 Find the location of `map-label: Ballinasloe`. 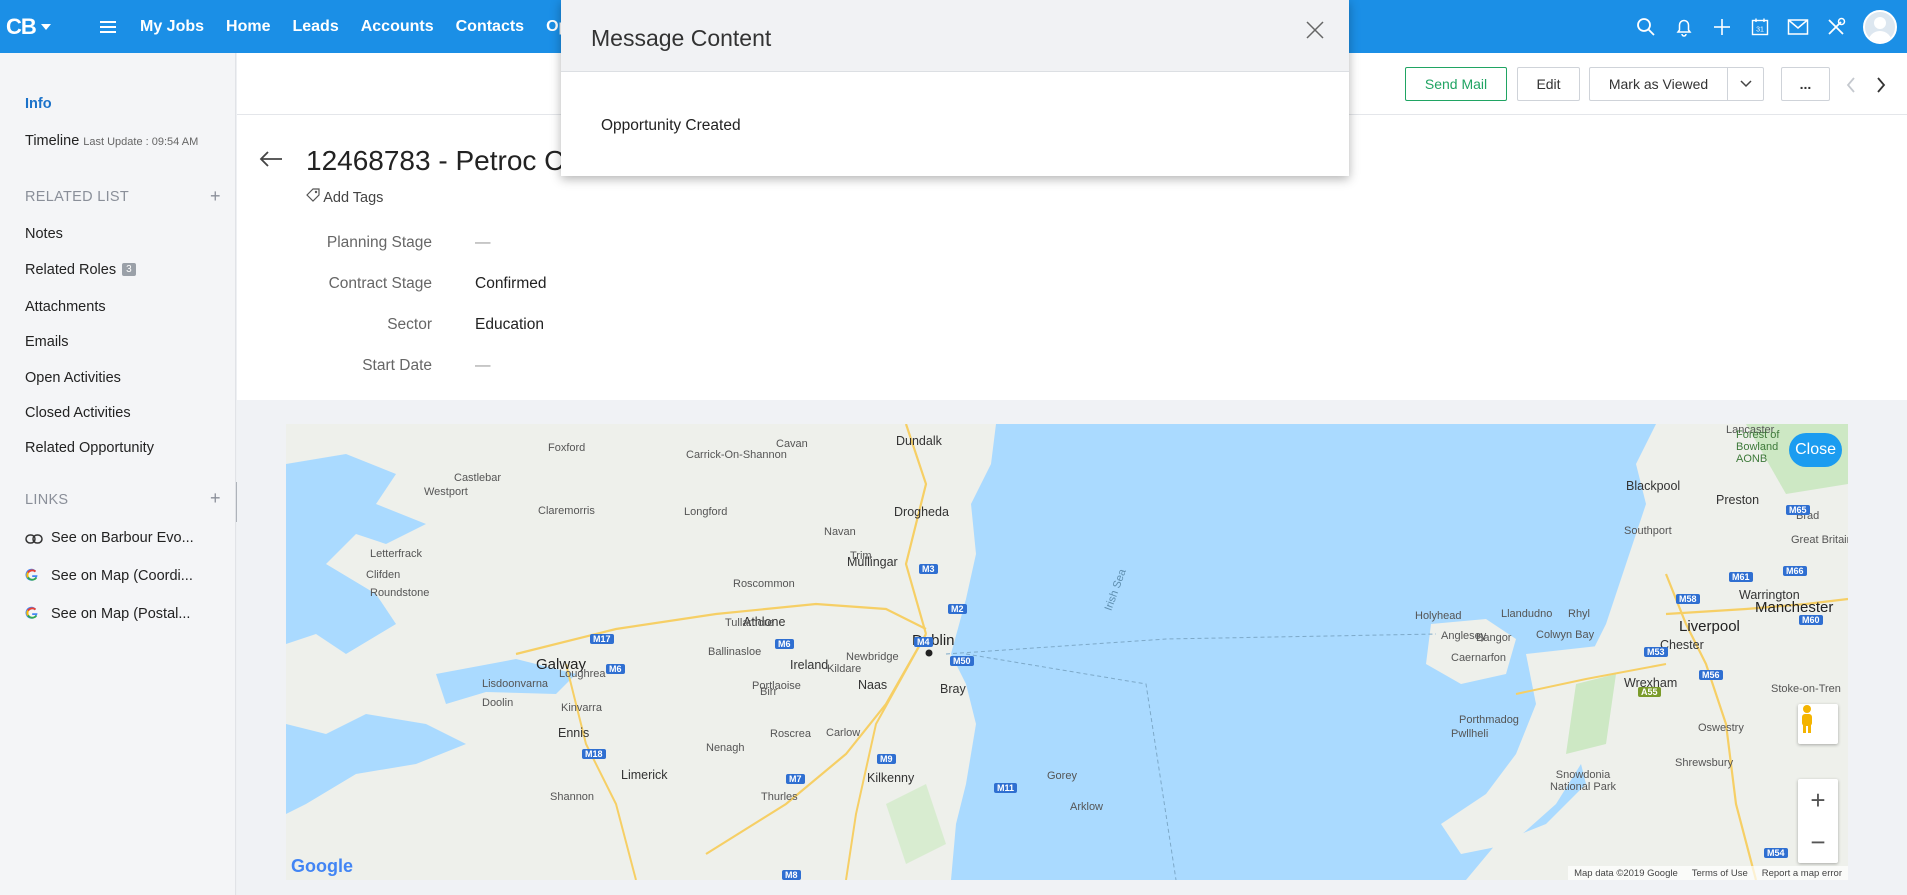

map-label: Ballinasloe is located at coordinates (735, 652).